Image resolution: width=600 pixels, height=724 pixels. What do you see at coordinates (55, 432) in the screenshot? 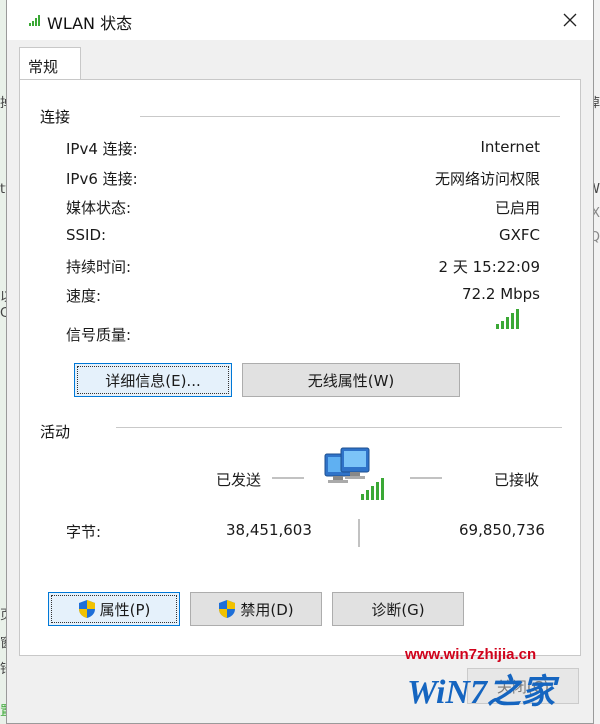
I see `activity-heading: 活动` at bounding box center [55, 432].